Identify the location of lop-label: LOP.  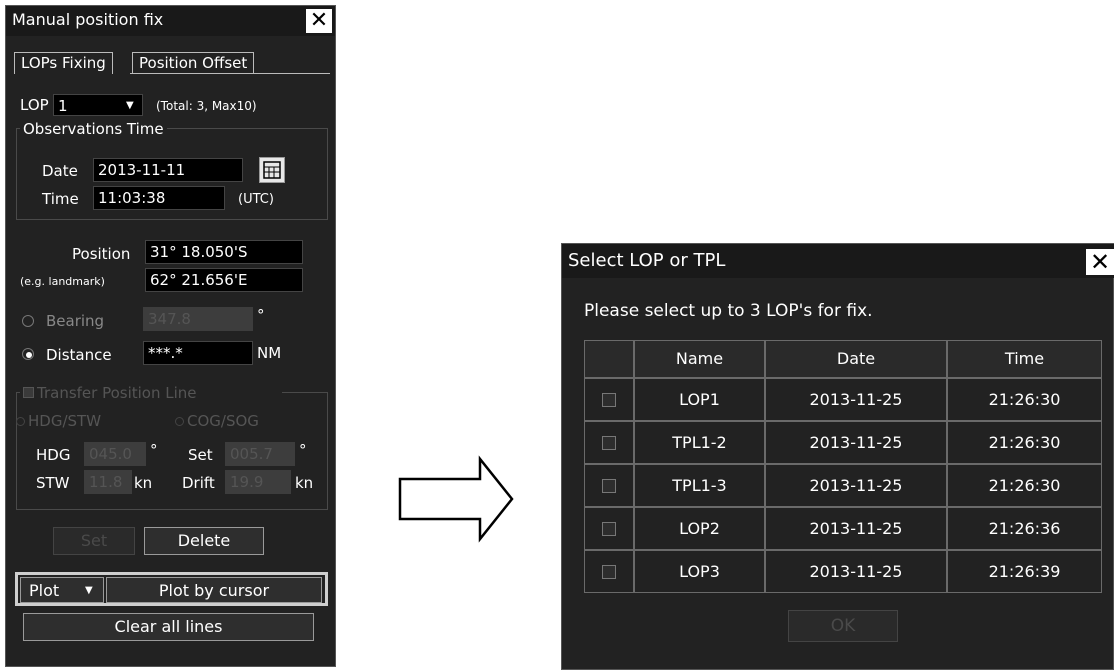
(34, 105).